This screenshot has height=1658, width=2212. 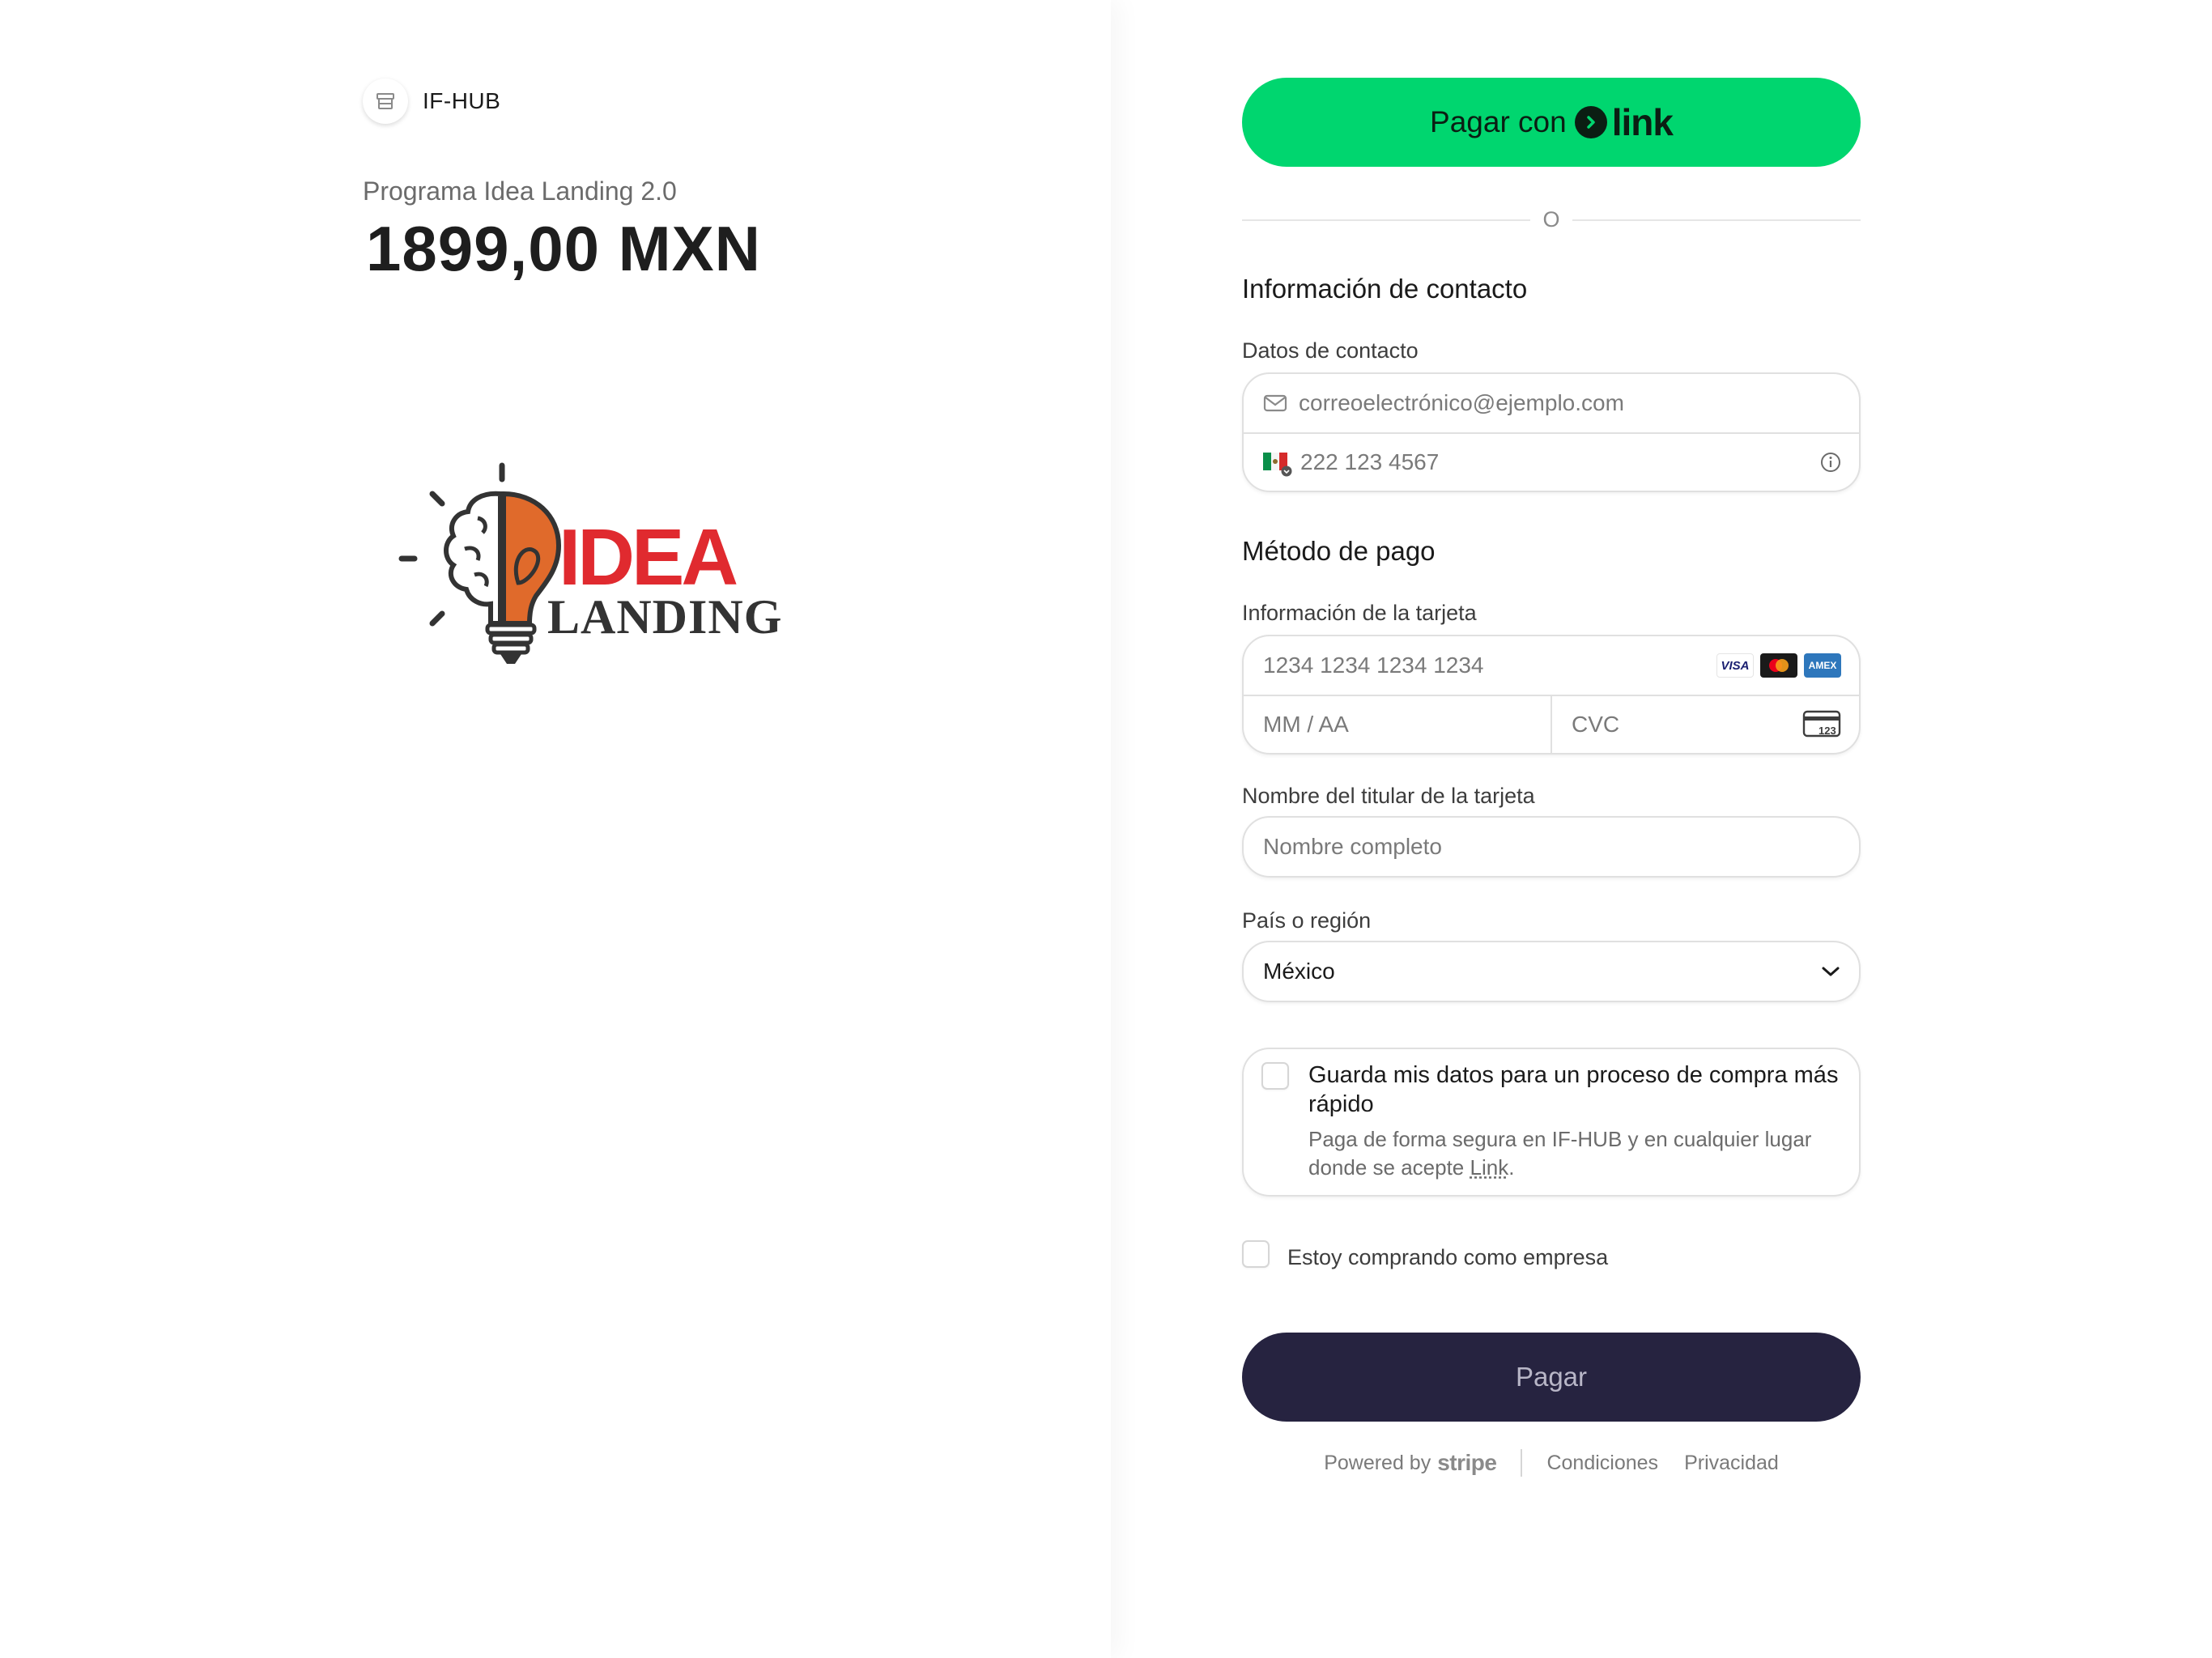 What do you see at coordinates (1360, 613) in the screenshot?
I see `card-info-label: Información de la tarjeta` at bounding box center [1360, 613].